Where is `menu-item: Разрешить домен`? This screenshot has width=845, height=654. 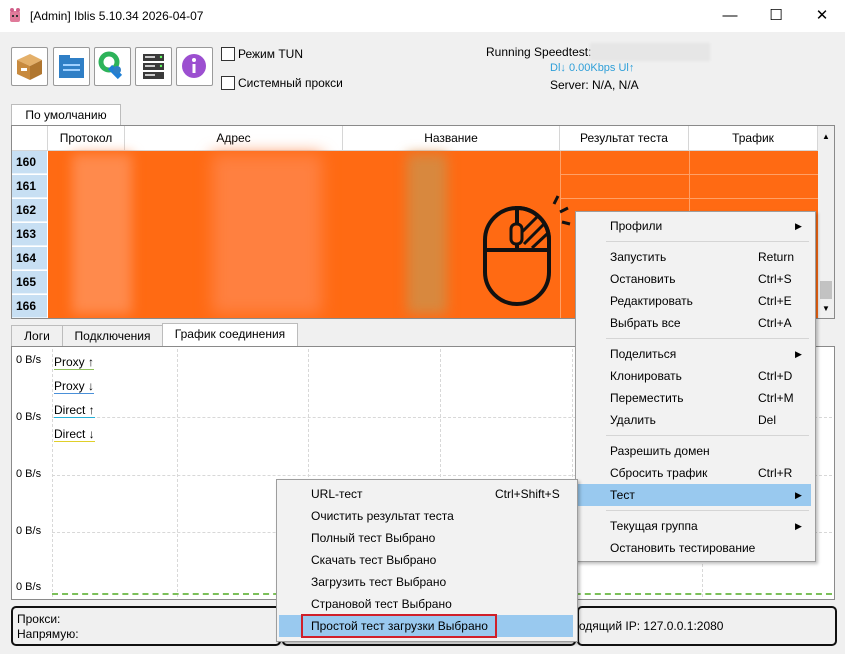 menu-item: Разрешить домен is located at coordinates (694, 451).